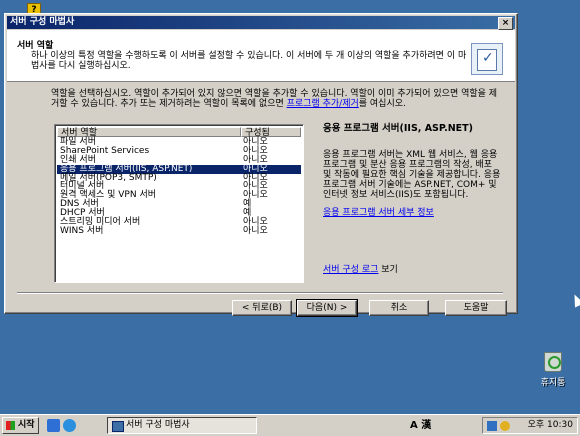  Describe the element at coordinates (182, 425) in the screenshot. I see `taskbar-item-server-config-wizard: 서버 구성 마법사` at that location.